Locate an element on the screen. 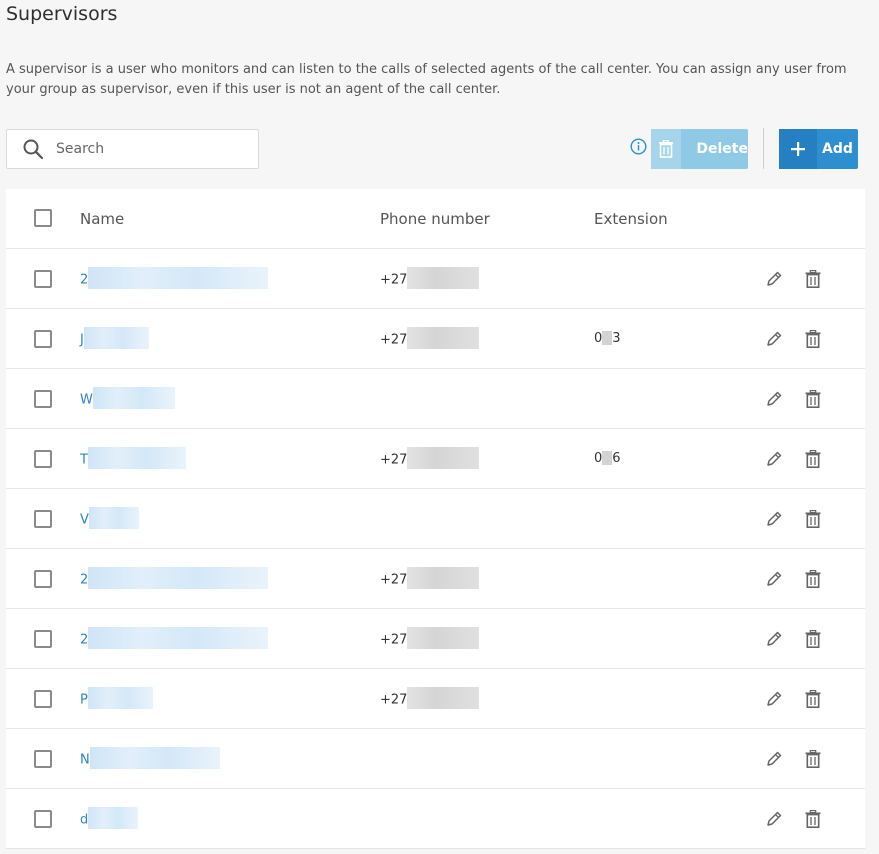 This screenshot has height=854, width=879. table-row: d is located at coordinates (435, 819).